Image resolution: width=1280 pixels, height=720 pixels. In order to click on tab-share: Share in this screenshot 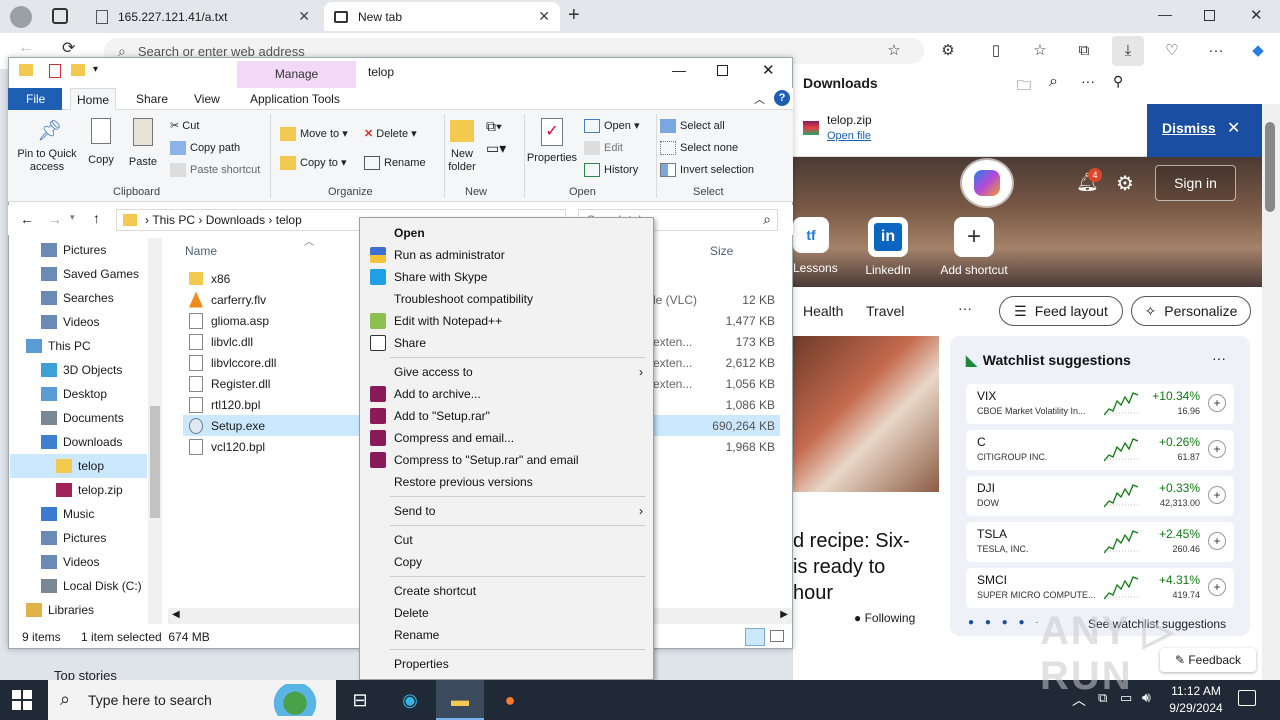, I will do `click(152, 99)`.